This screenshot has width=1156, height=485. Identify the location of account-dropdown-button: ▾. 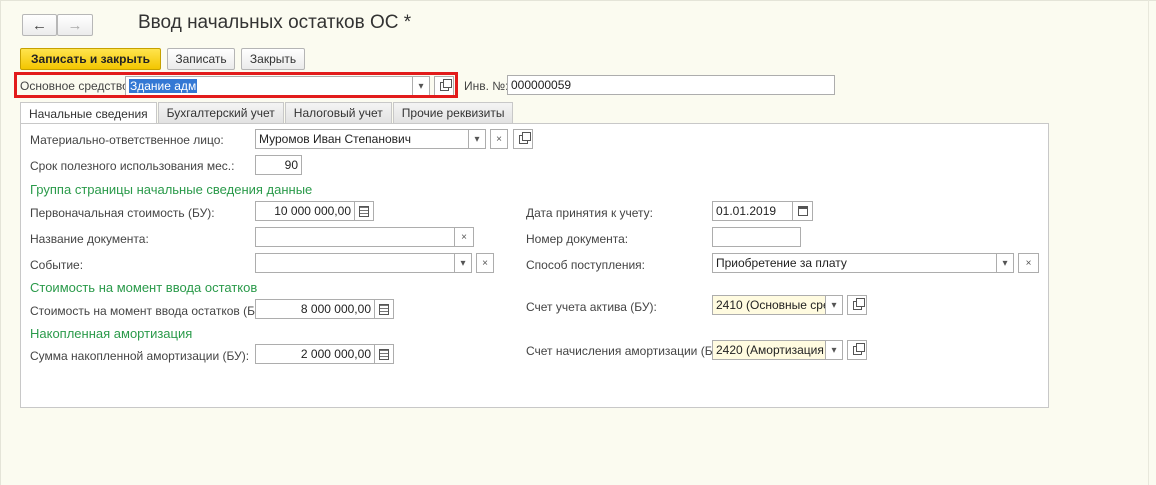
(834, 305).